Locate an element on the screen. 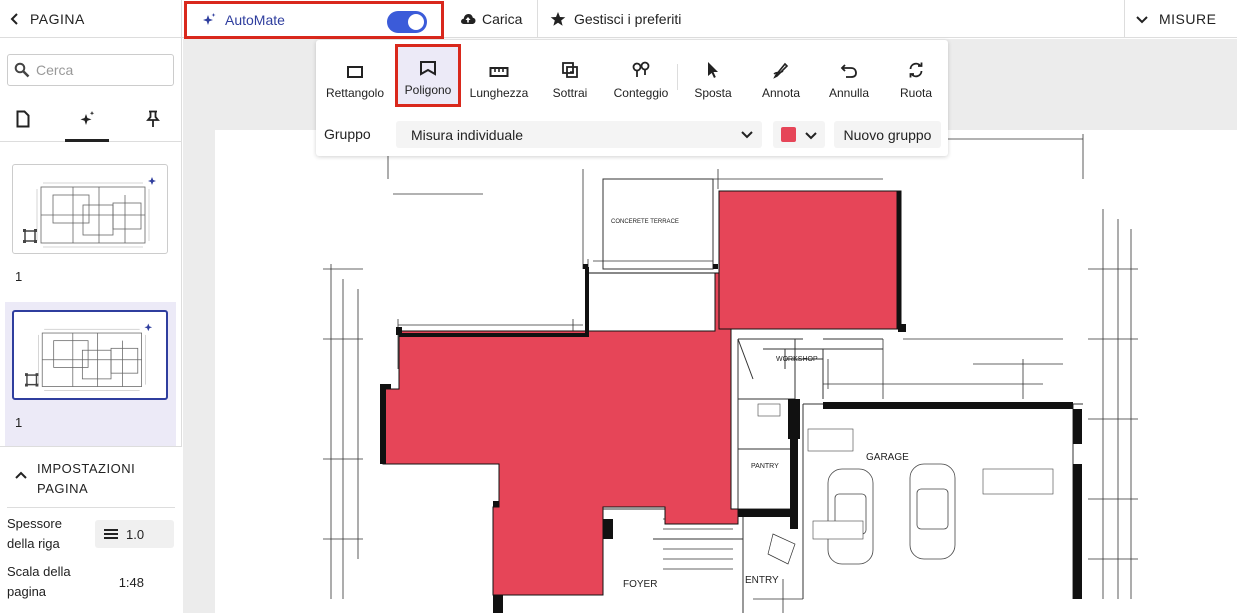  line-thickness-control: 1.0 is located at coordinates (134, 534).